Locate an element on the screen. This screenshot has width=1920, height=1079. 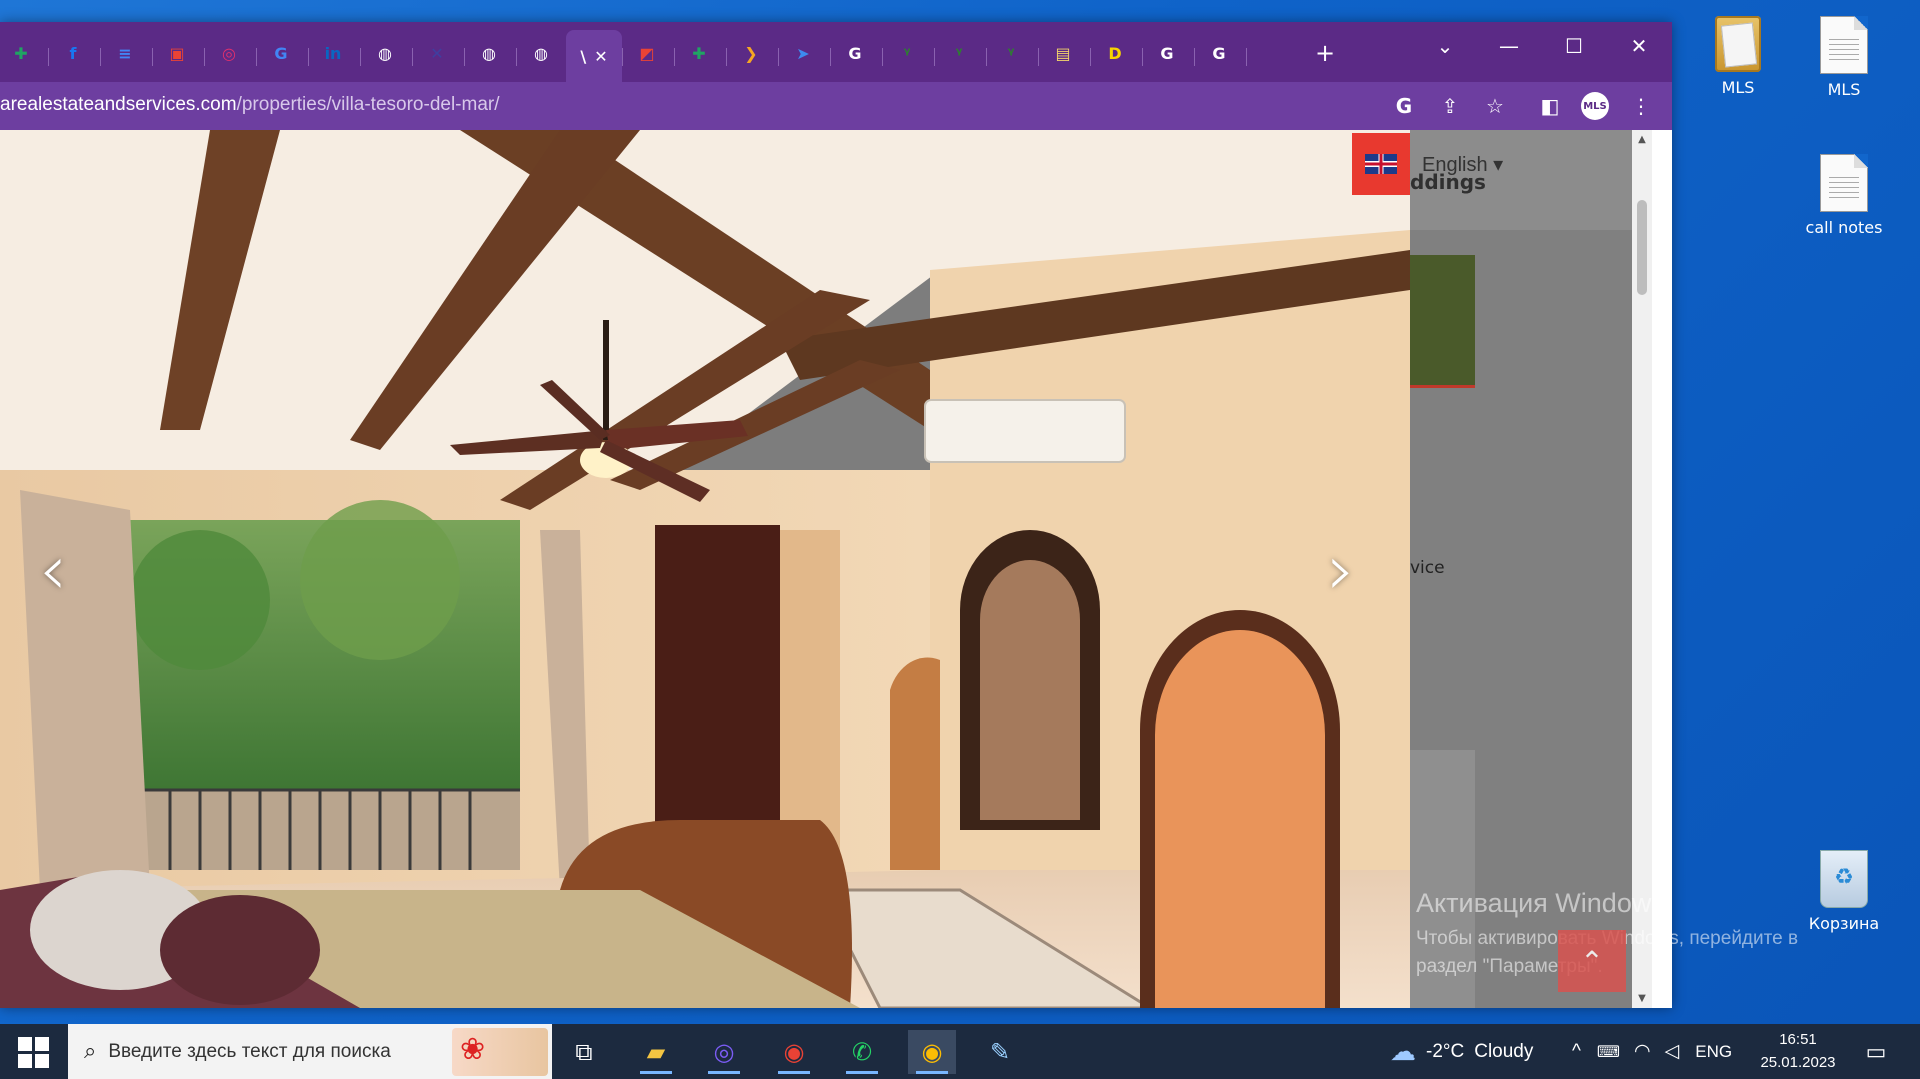
language-label: English ▾ is located at coordinates (1463, 164).